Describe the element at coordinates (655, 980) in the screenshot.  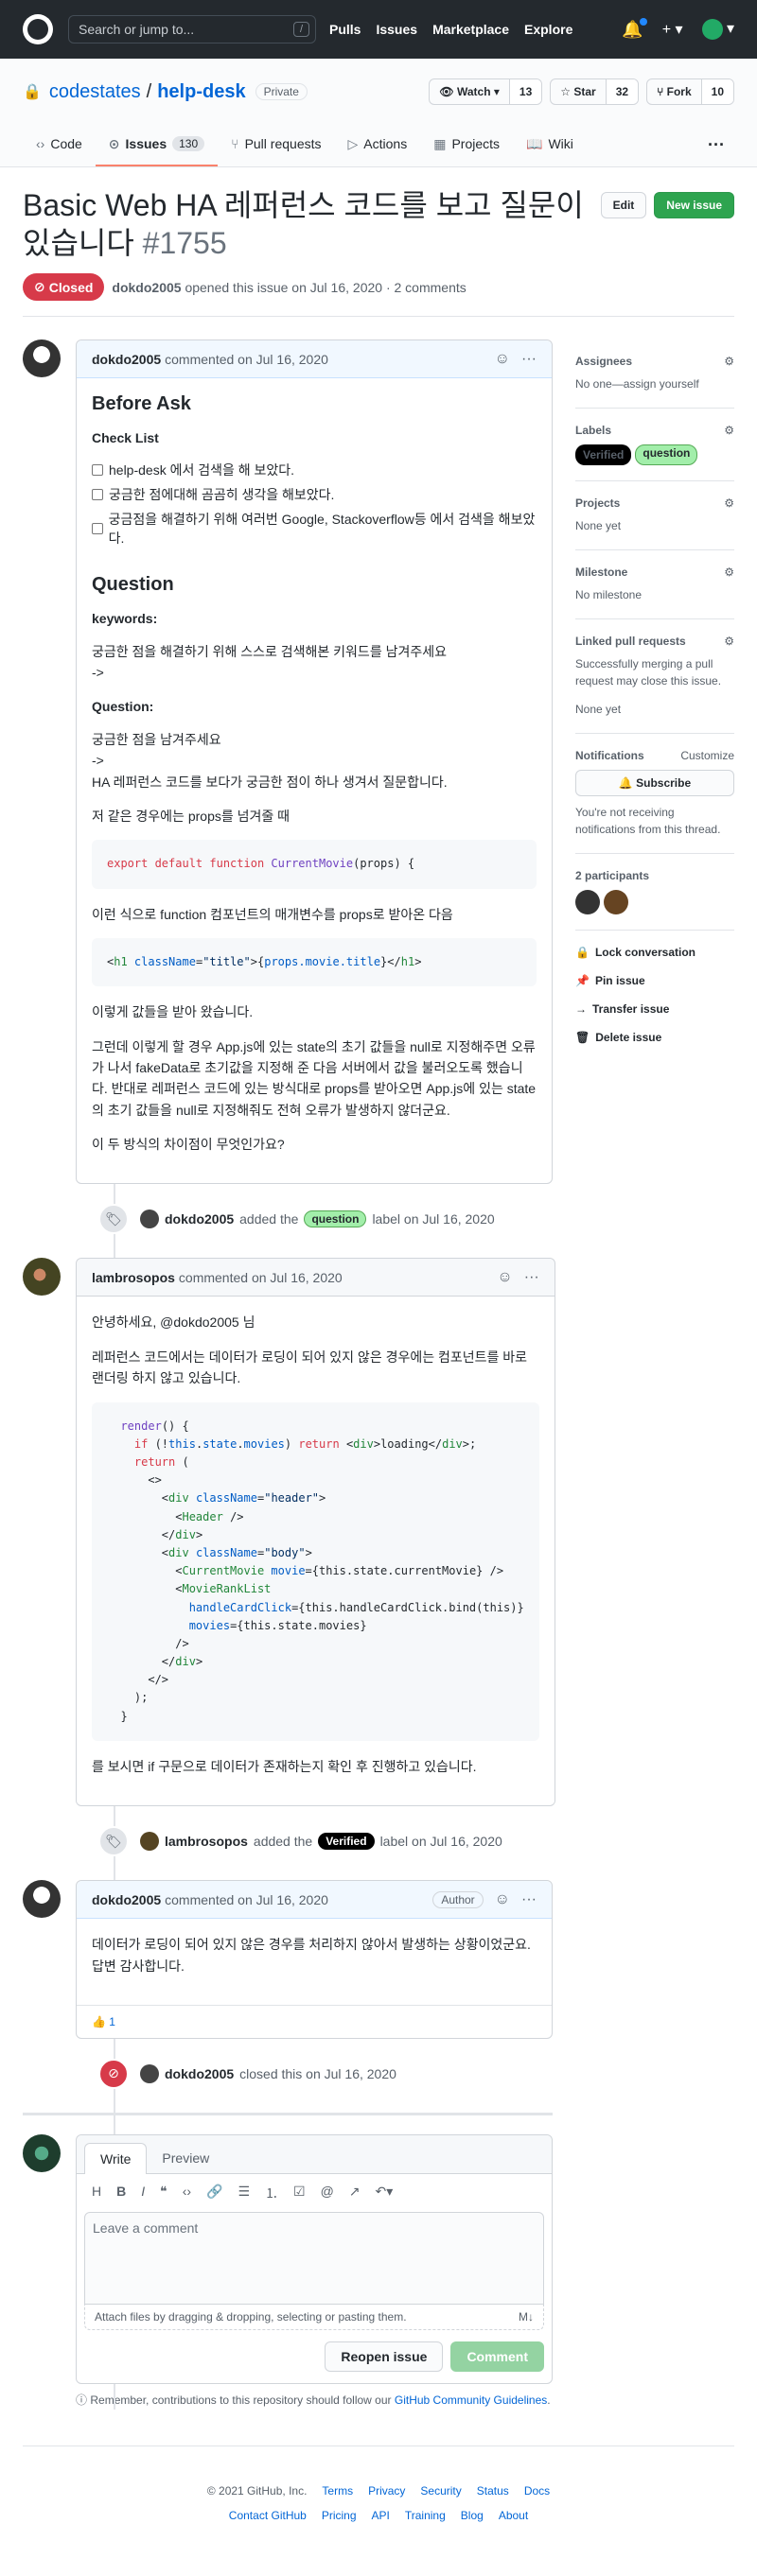
I see `pin-issue-action: 📌 Pin issue` at that location.